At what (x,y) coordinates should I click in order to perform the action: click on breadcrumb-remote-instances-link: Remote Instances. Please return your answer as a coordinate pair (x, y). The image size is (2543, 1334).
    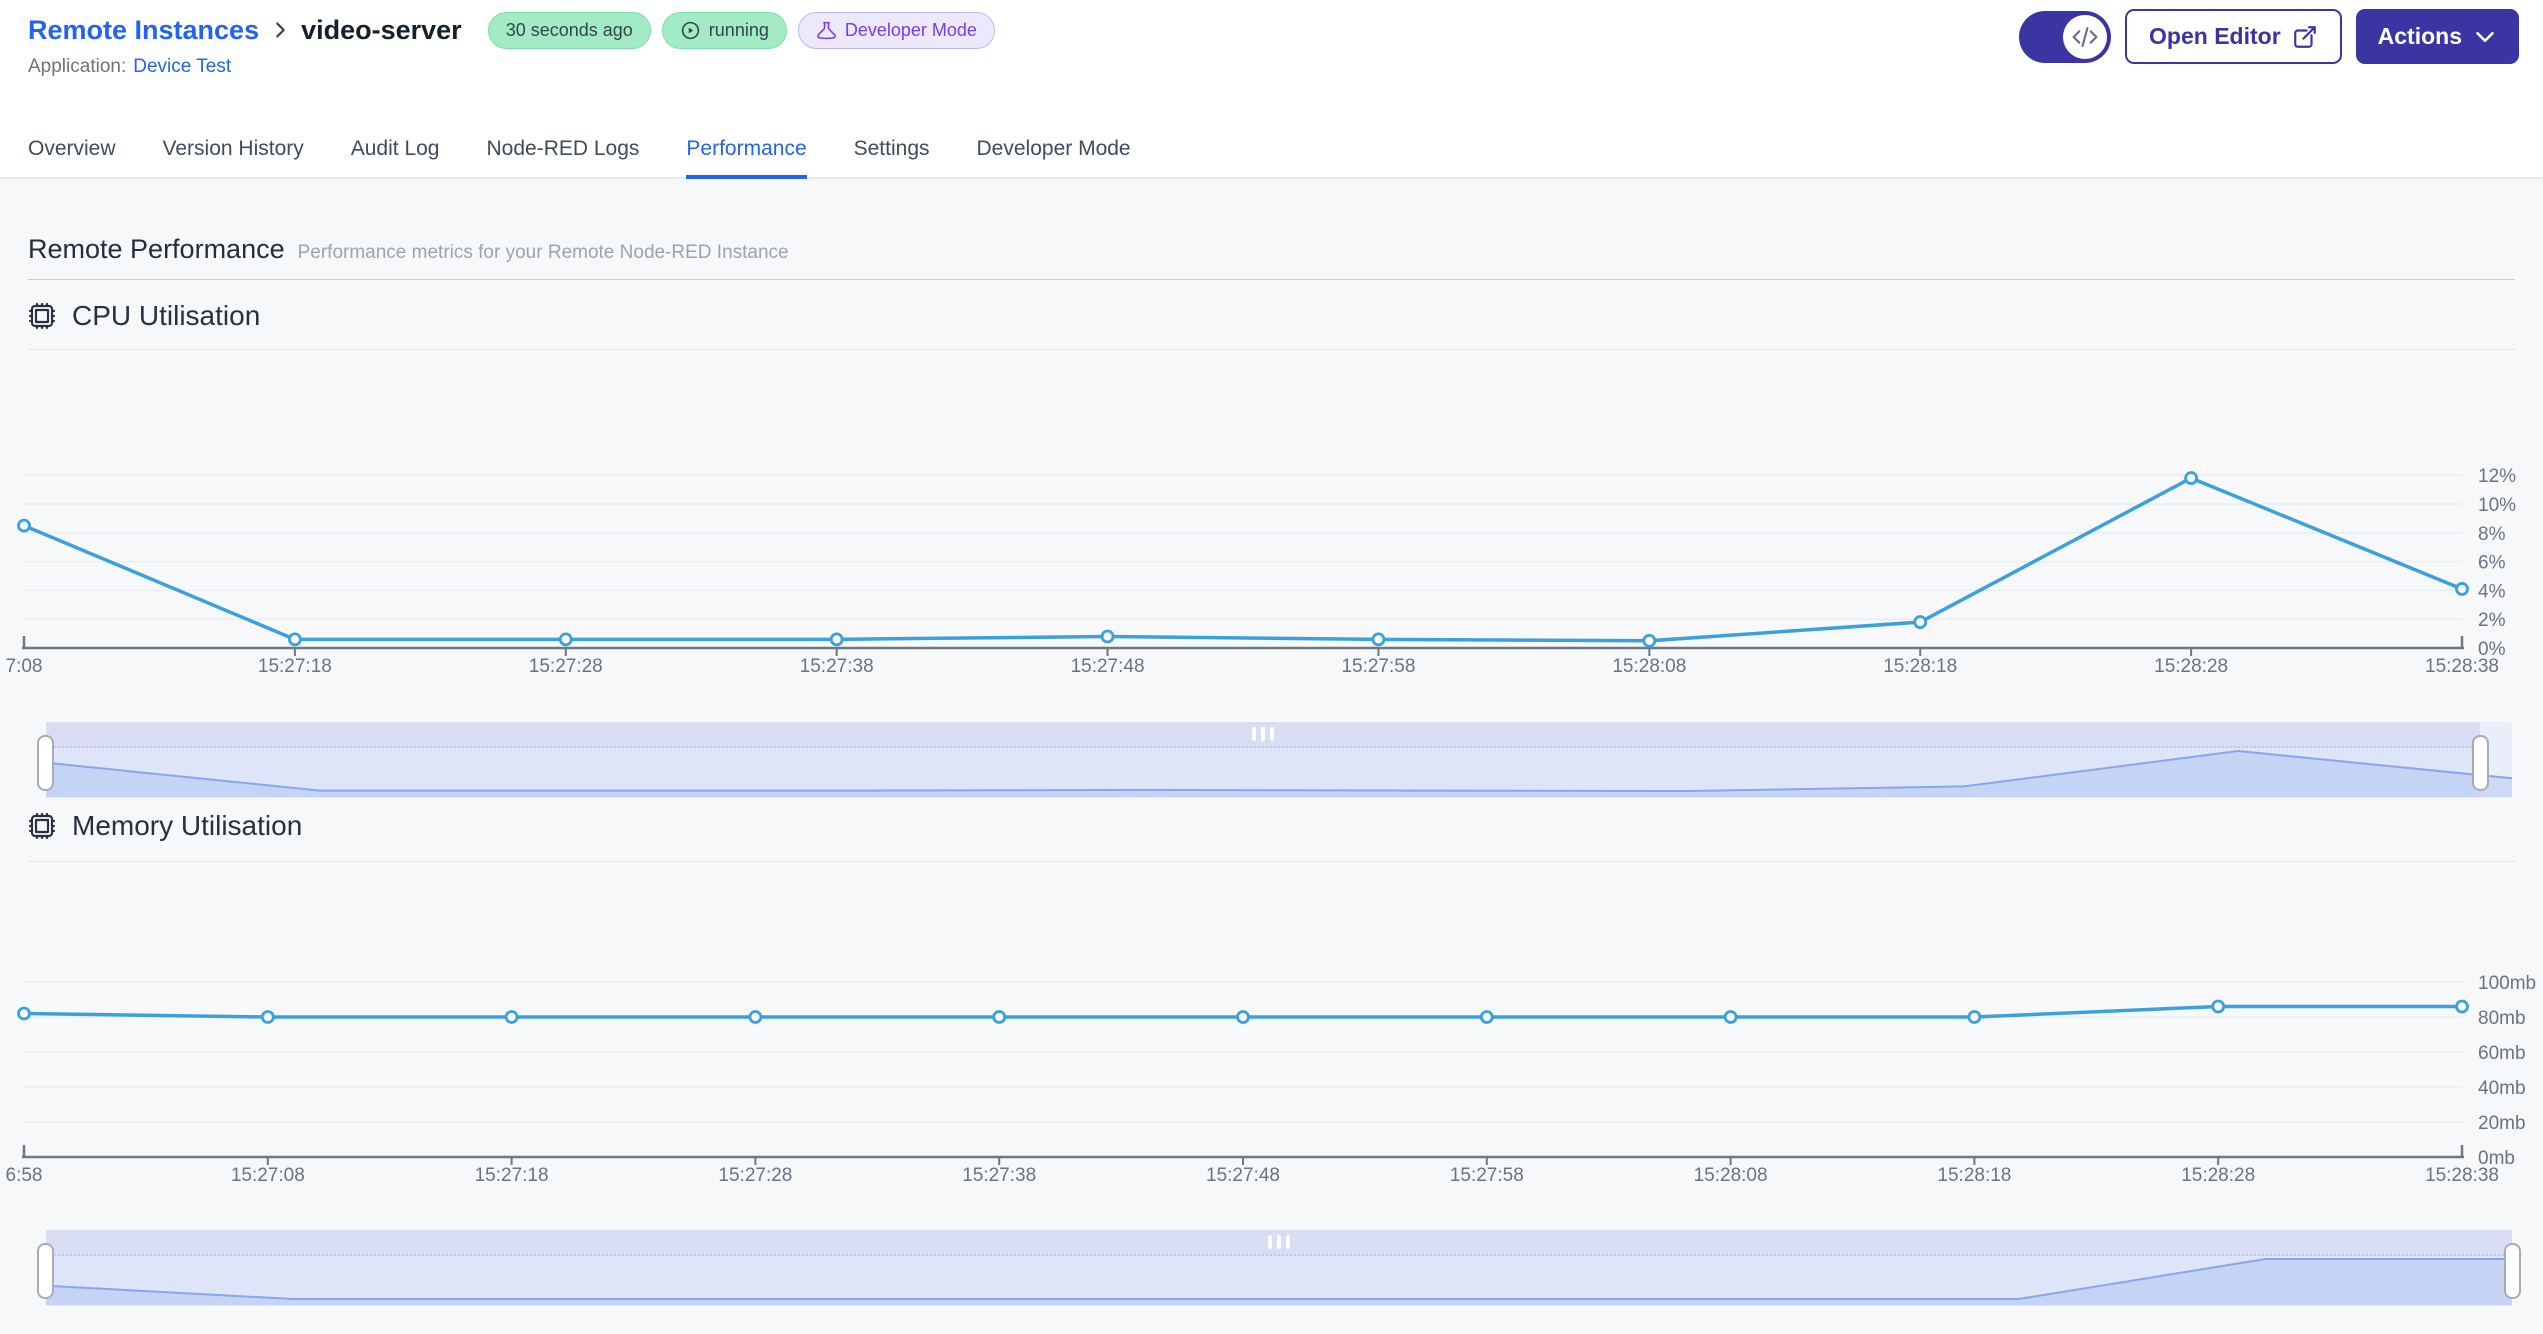
    Looking at the image, I should click on (143, 30).